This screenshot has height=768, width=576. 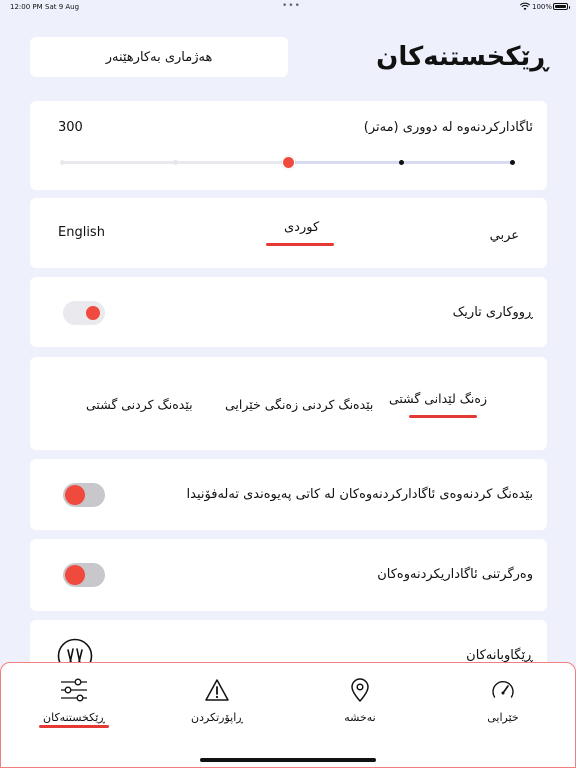 I want to click on battery-icon, so click(x=561, y=6).